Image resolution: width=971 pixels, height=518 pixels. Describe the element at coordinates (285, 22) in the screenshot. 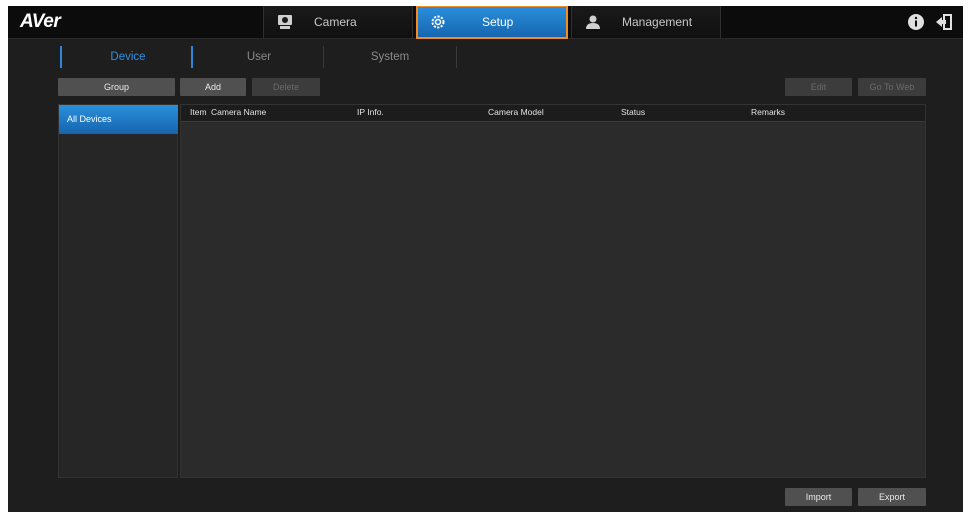

I see `camera-icon` at that location.